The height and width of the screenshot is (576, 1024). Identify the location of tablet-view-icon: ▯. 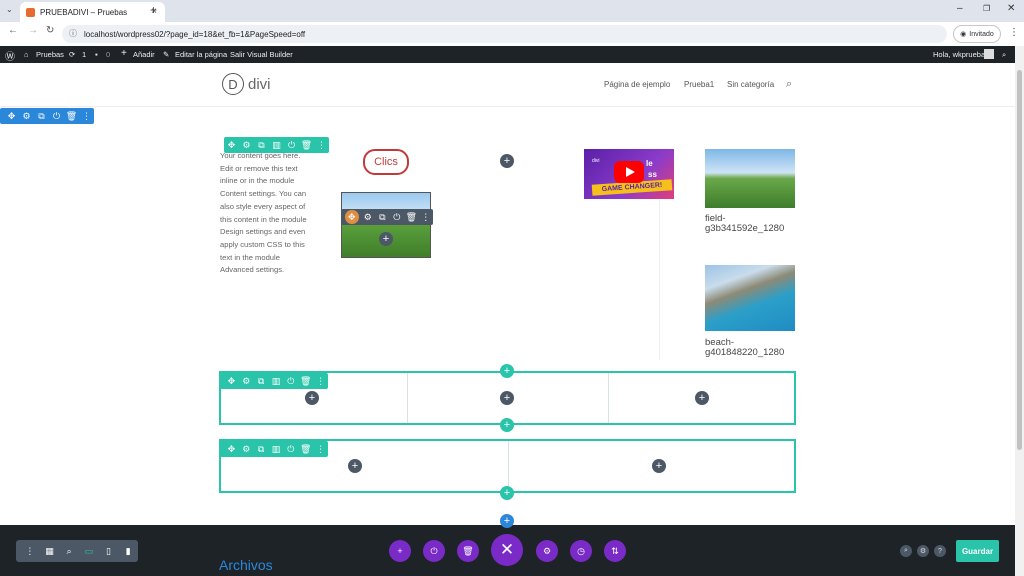
(109, 551).